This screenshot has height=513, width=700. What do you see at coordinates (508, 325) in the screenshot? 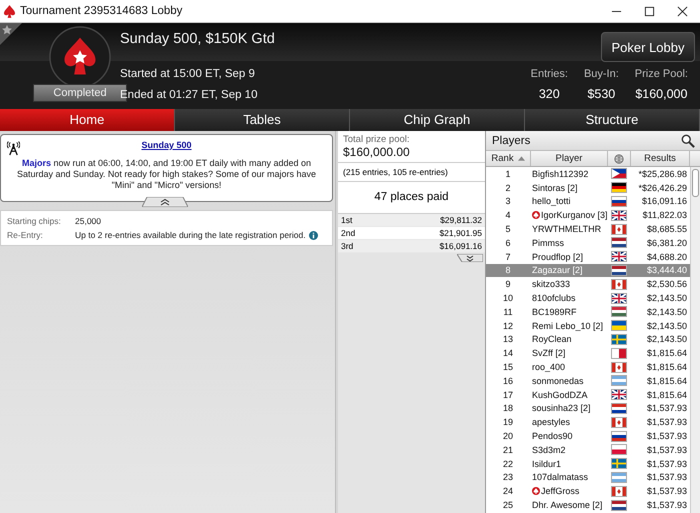
I see `rank-cell-text: 12` at bounding box center [508, 325].